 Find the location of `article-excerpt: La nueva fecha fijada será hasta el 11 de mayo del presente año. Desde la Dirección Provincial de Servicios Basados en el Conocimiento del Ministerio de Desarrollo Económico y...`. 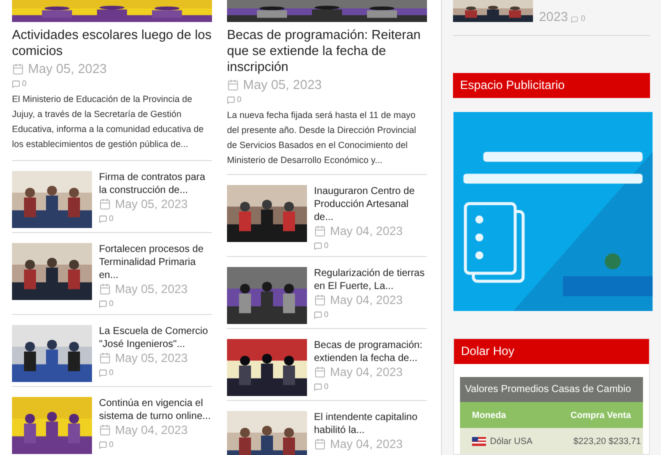

article-excerpt: La nueva fecha fijada será hasta el 11 de mayo del presente año. Desde la Dirección Provincial de Servicios Basados en el Conocimiento del Ministerio de Desarrollo Económico y... is located at coordinates (322, 138).